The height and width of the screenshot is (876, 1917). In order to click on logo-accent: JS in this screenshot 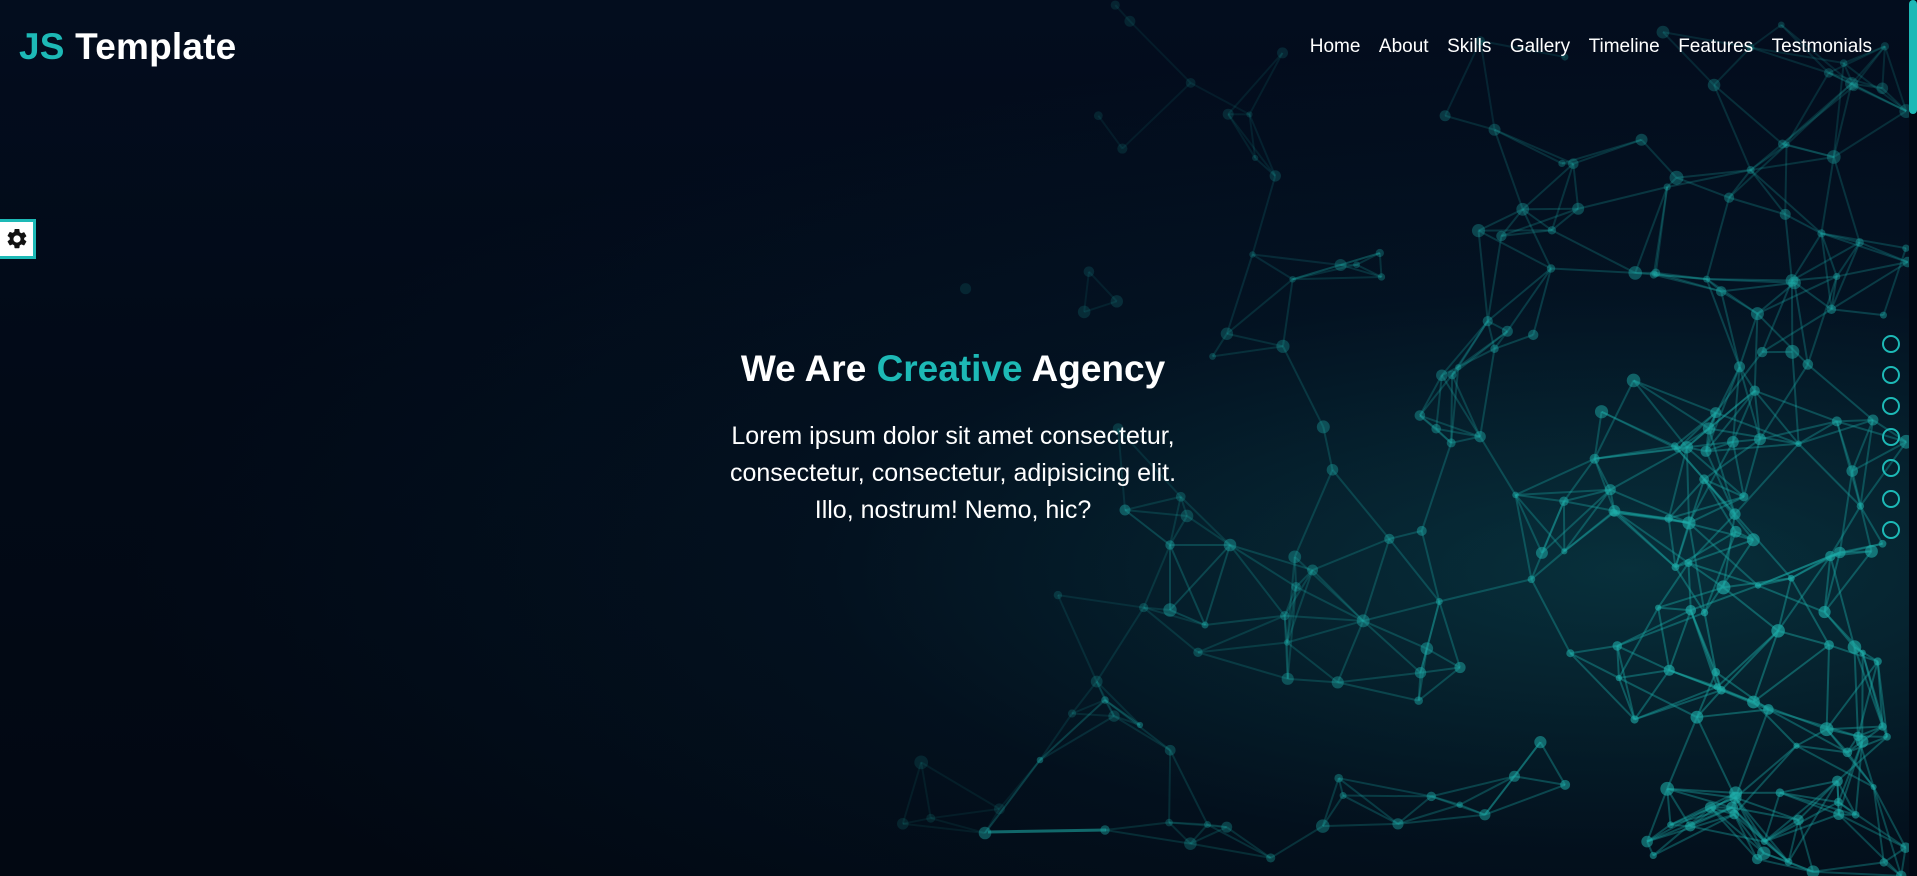, I will do `click(42, 46)`.